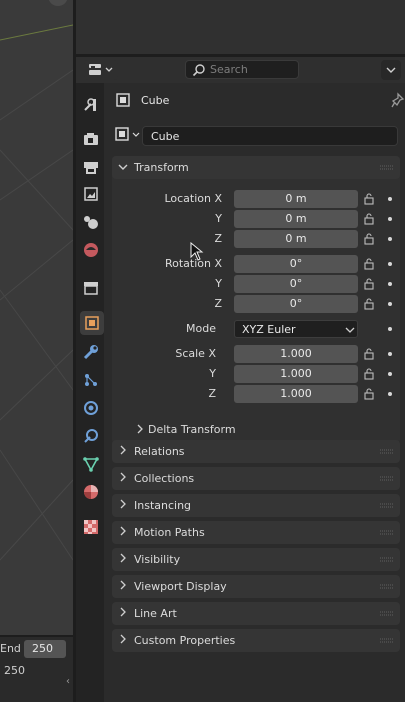 Image resolution: width=405 pixels, height=702 pixels. I want to click on scale-z-field: 1.000, so click(296, 394).